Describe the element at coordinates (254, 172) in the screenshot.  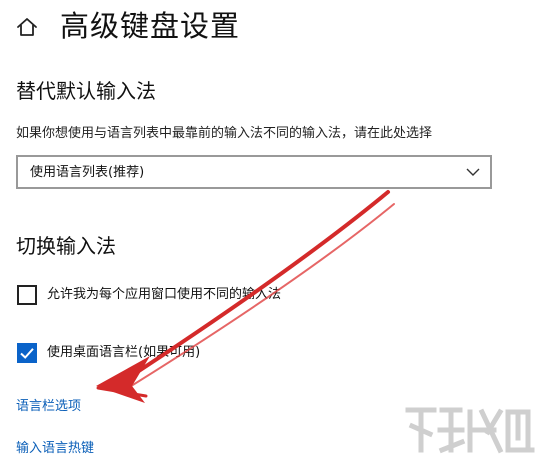
I see `default-ime-dropdown: 使用语言列表(推荐)` at that location.